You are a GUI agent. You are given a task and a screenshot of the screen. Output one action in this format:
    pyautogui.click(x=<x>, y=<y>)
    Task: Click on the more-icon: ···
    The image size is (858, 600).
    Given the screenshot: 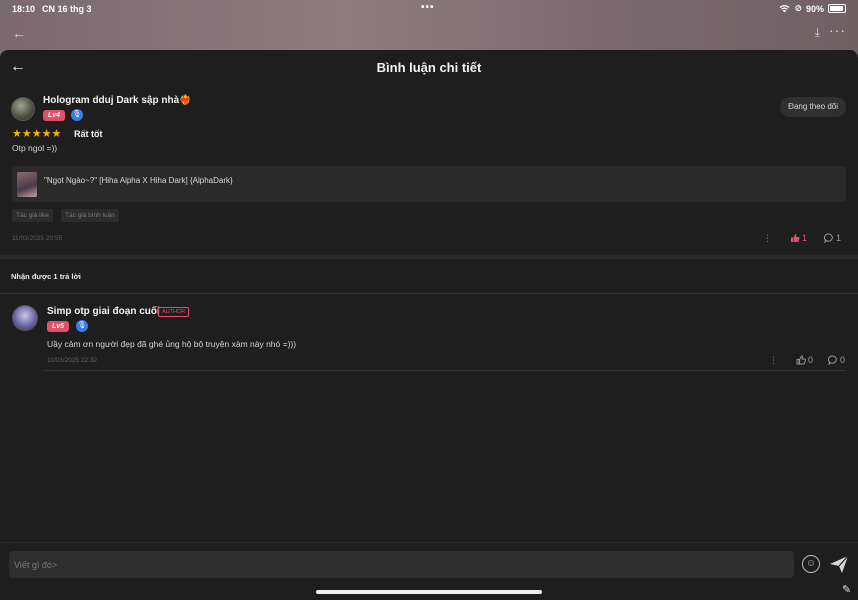 What is the action you would take?
    pyautogui.click(x=837, y=30)
    